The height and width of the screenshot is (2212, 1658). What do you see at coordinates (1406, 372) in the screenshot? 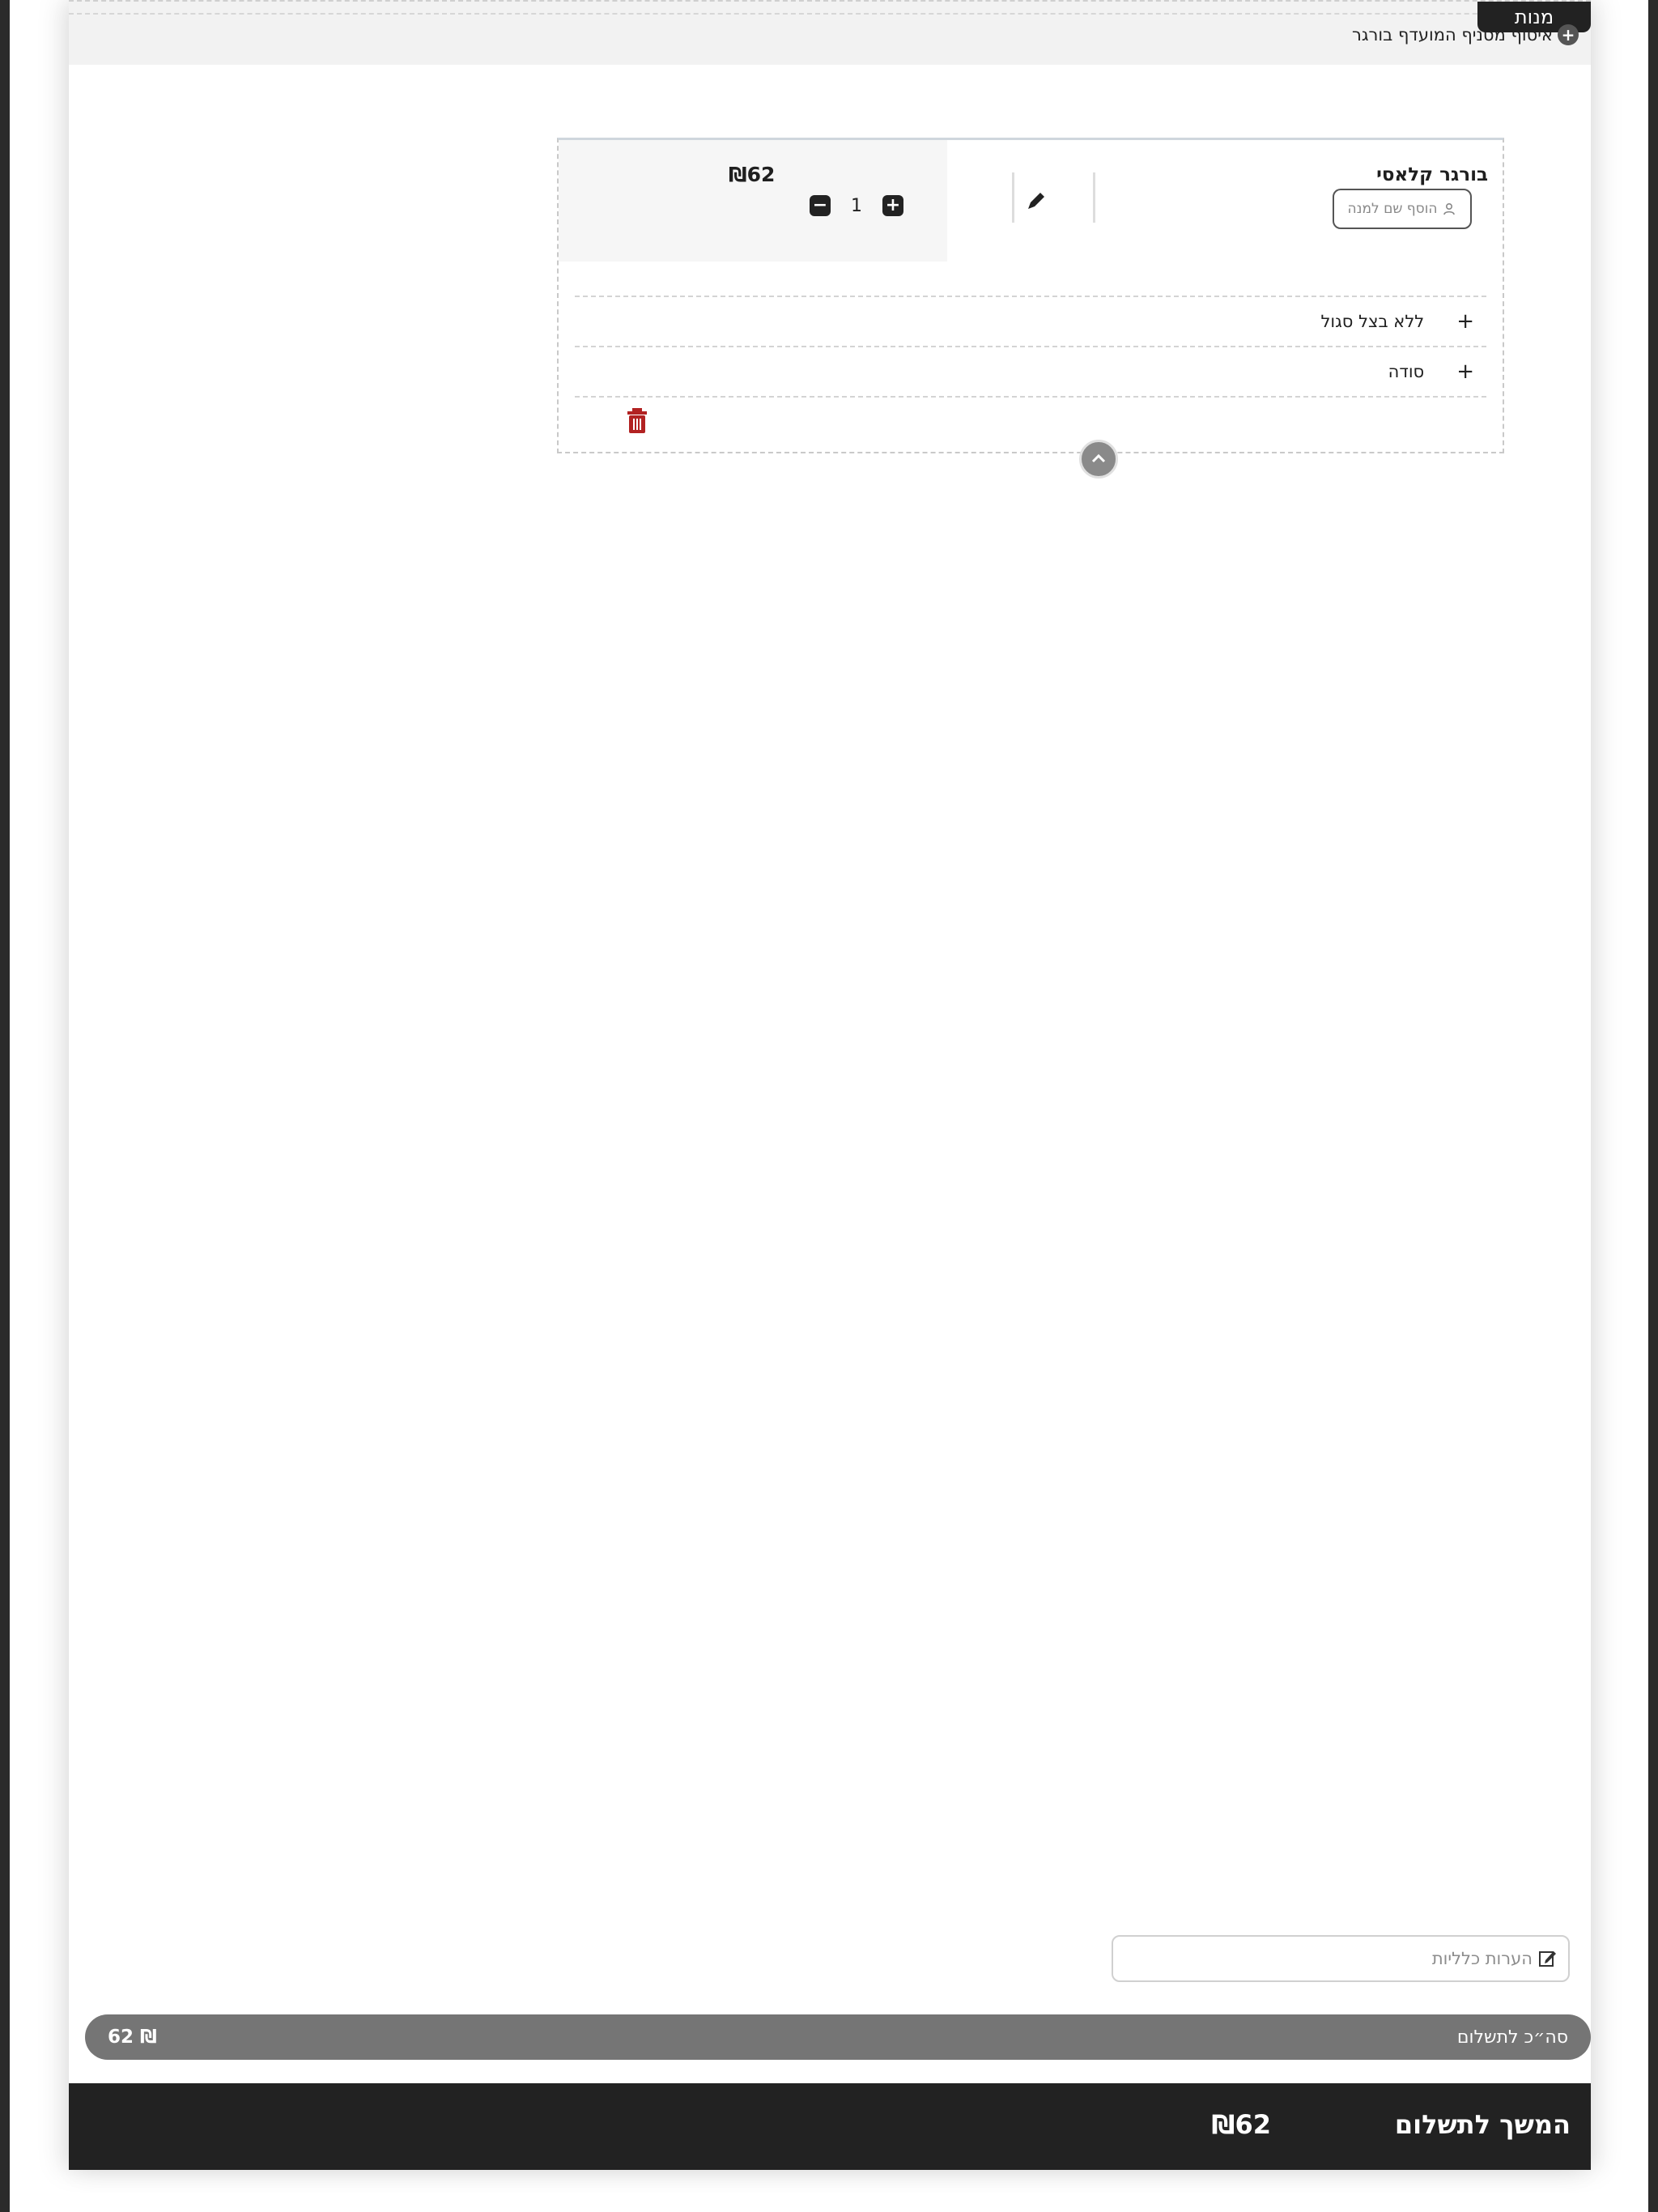
I see `modifier-label: סודה` at bounding box center [1406, 372].